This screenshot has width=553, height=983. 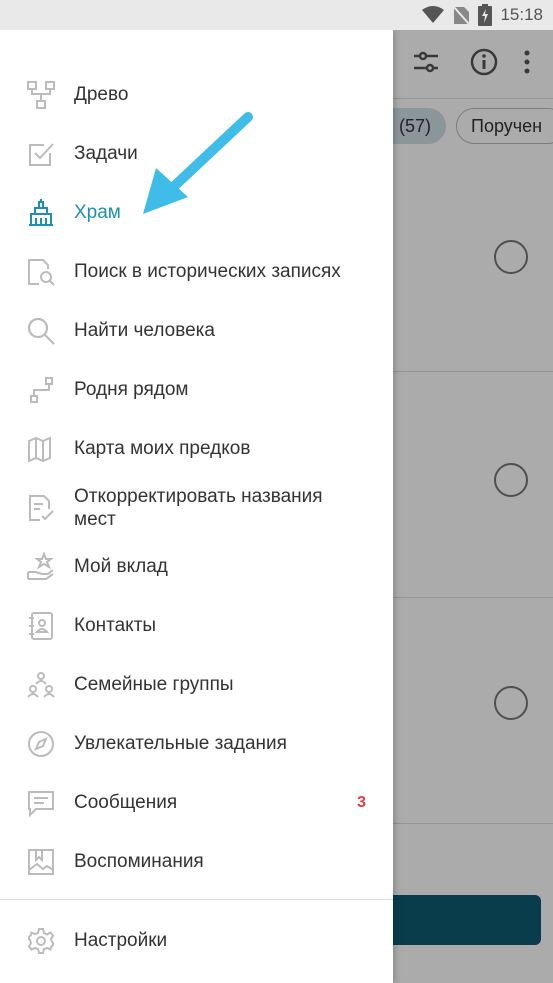 I want to click on family-groups-icon, so click(x=41, y=685).